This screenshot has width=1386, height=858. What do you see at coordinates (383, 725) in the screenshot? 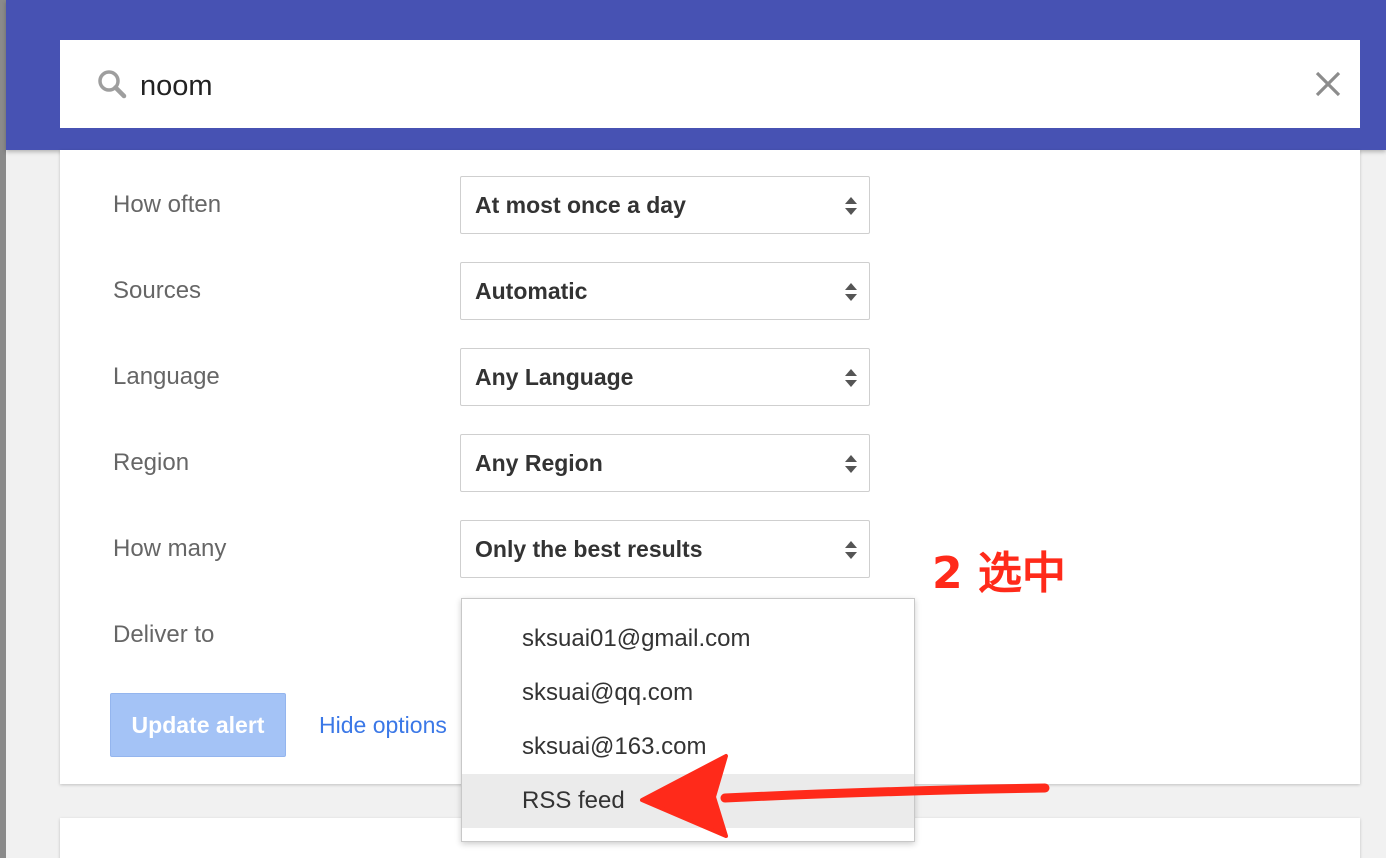
I see `hide-options-link: Hide options` at bounding box center [383, 725].